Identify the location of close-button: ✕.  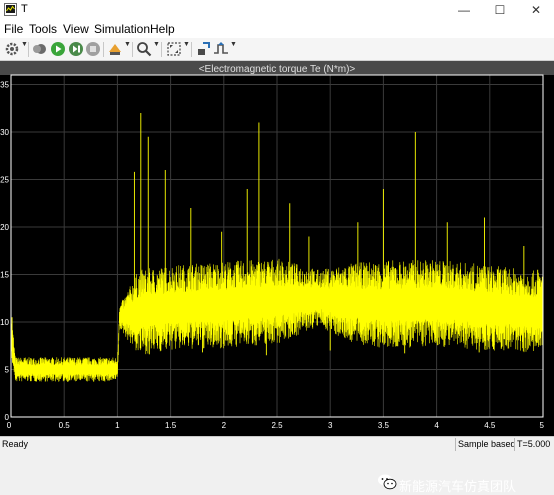
(536, 10).